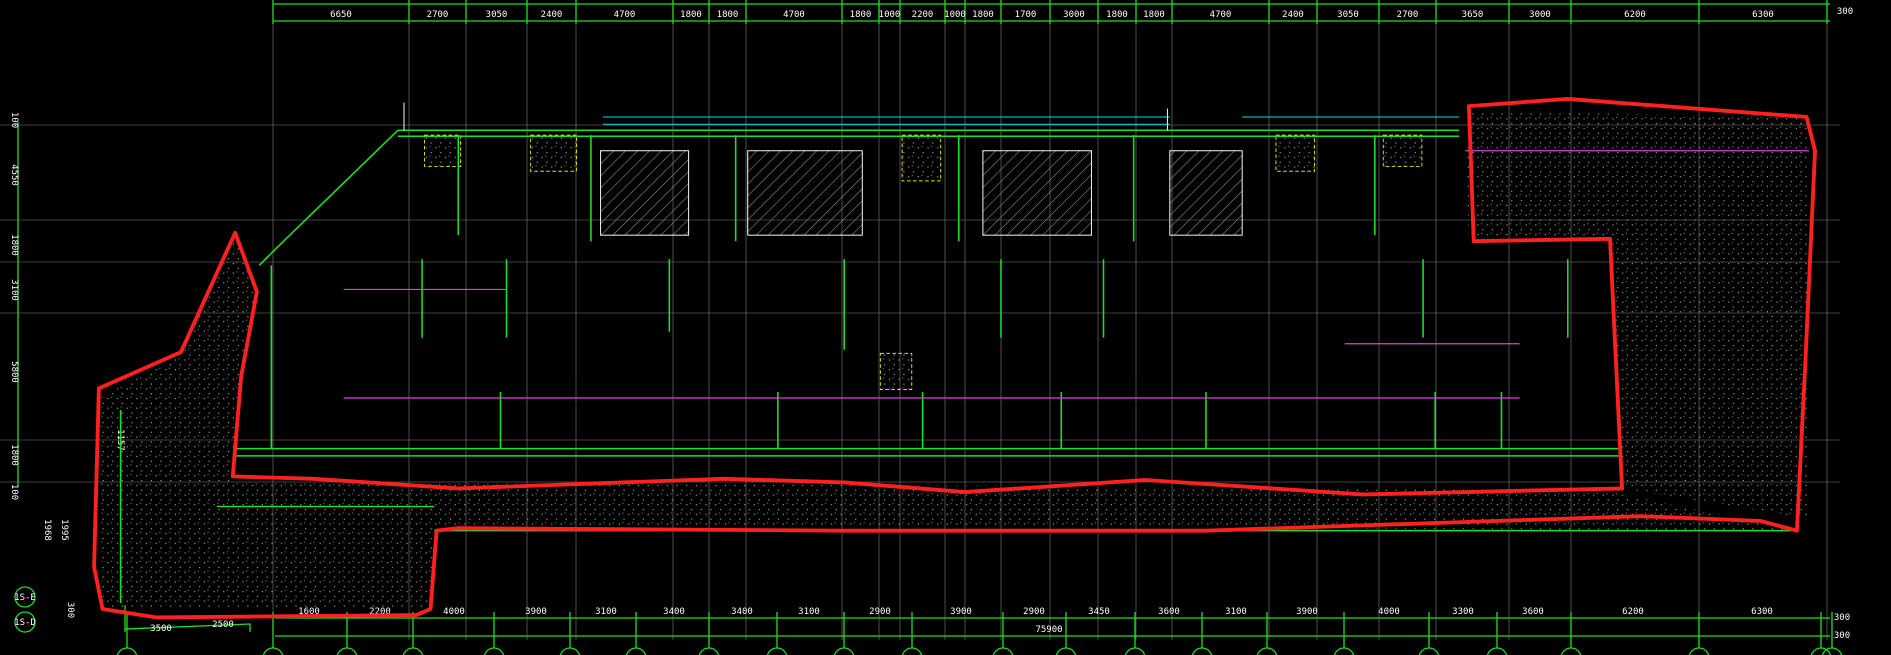 This screenshot has width=1891, height=655. I want to click on cyan-lines, so click(1031, 120).